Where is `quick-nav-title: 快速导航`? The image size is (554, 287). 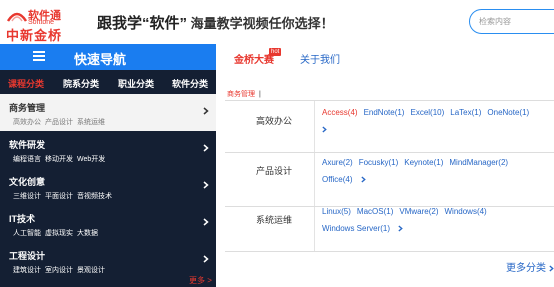 quick-nav-title: 快速导航 is located at coordinates (100, 59).